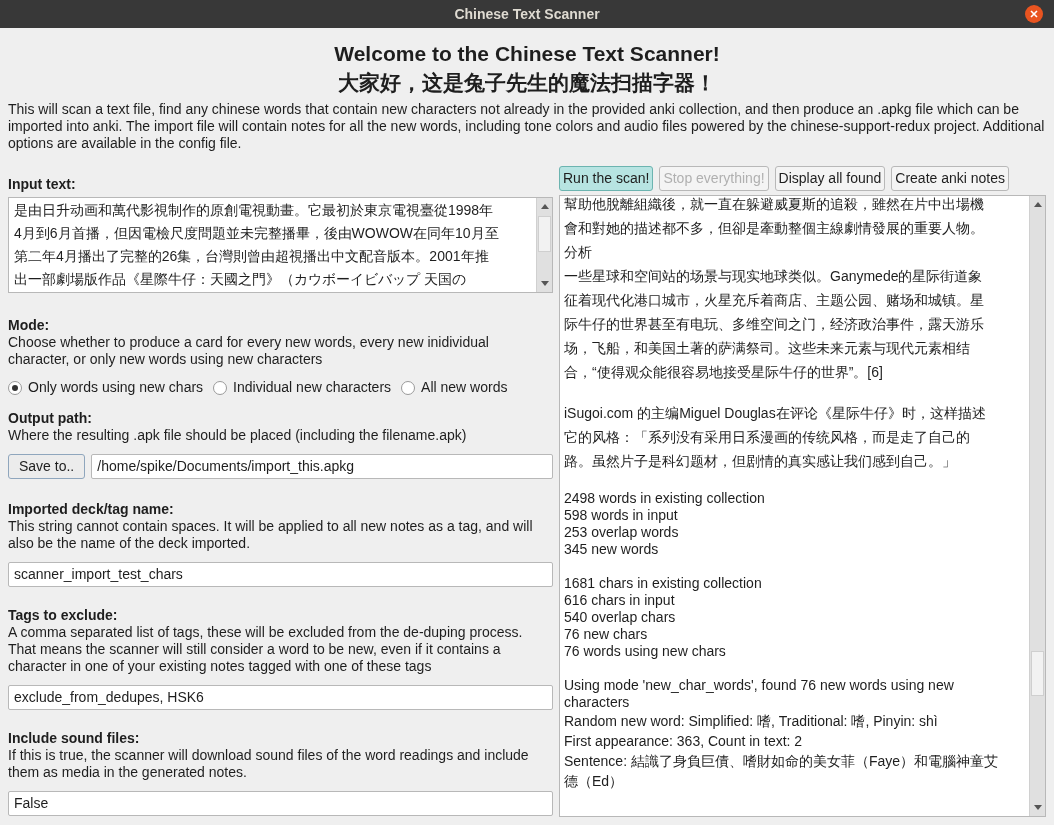 The height and width of the screenshot is (825, 1054). I want to click on action-button: Run the scan!, so click(606, 178).